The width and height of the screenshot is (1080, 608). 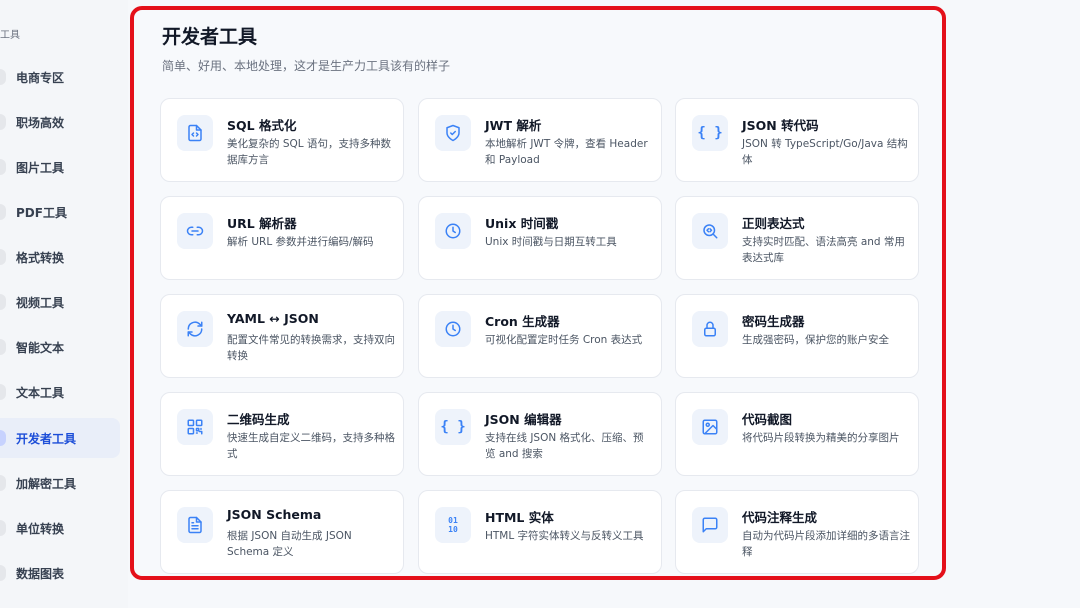 I want to click on sidebar-item-label: 开发者工具, so click(x=46, y=438).